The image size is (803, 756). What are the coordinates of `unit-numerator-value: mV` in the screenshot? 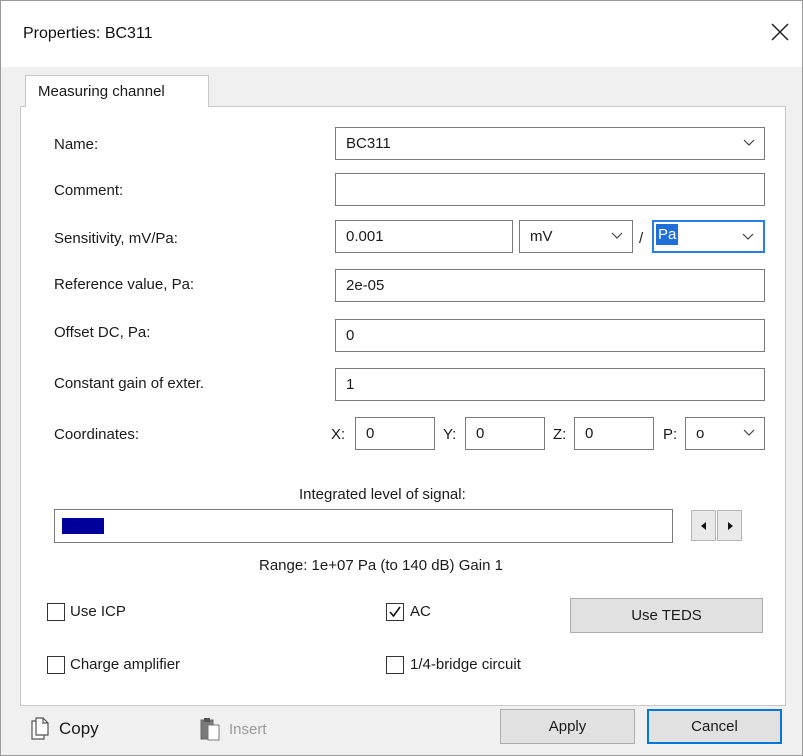 It's located at (541, 236).